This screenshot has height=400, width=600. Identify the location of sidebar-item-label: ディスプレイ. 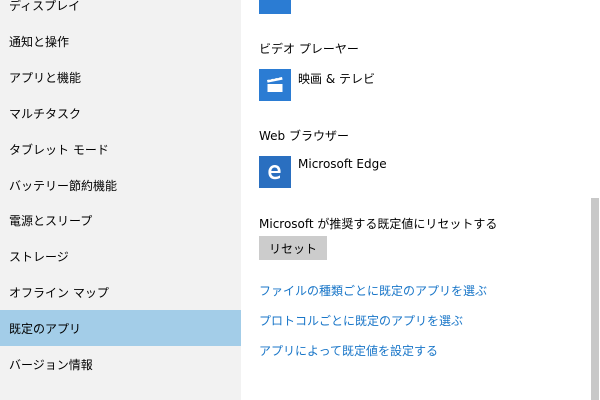
(45, 6).